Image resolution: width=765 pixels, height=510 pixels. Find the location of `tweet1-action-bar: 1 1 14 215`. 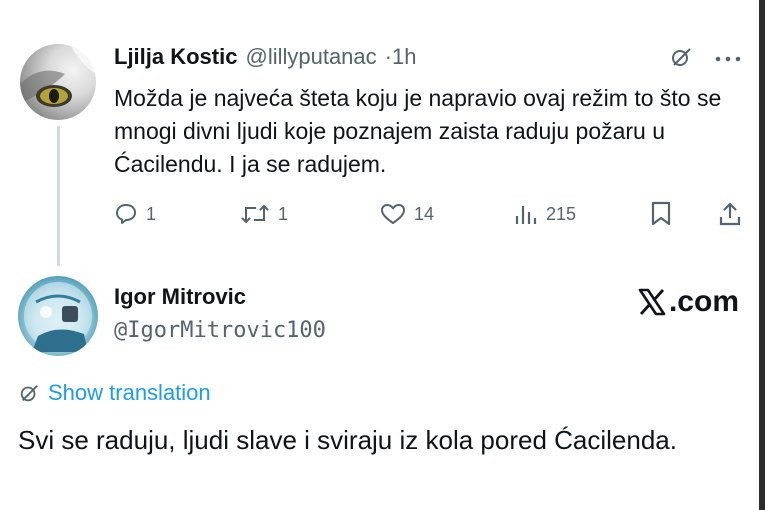

tweet1-action-bar: 1 1 14 215 is located at coordinates (430, 214).